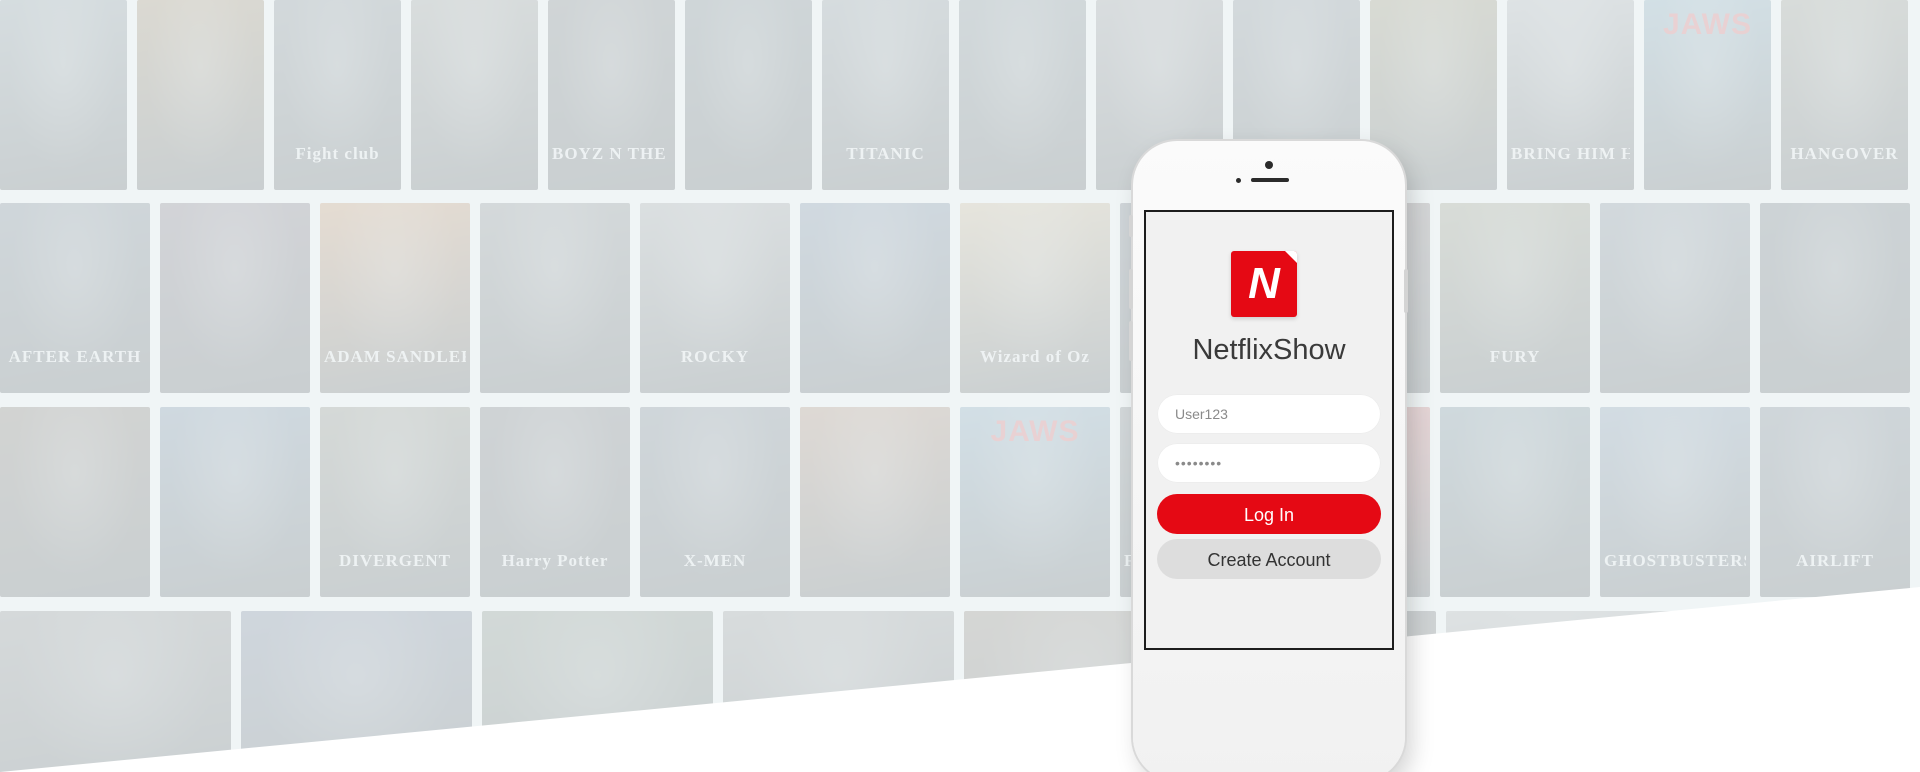  What do you see at coordinates (1131, 289) in the screenshot?
I see `phone-volume-up` at bounding box center [1131, 289].